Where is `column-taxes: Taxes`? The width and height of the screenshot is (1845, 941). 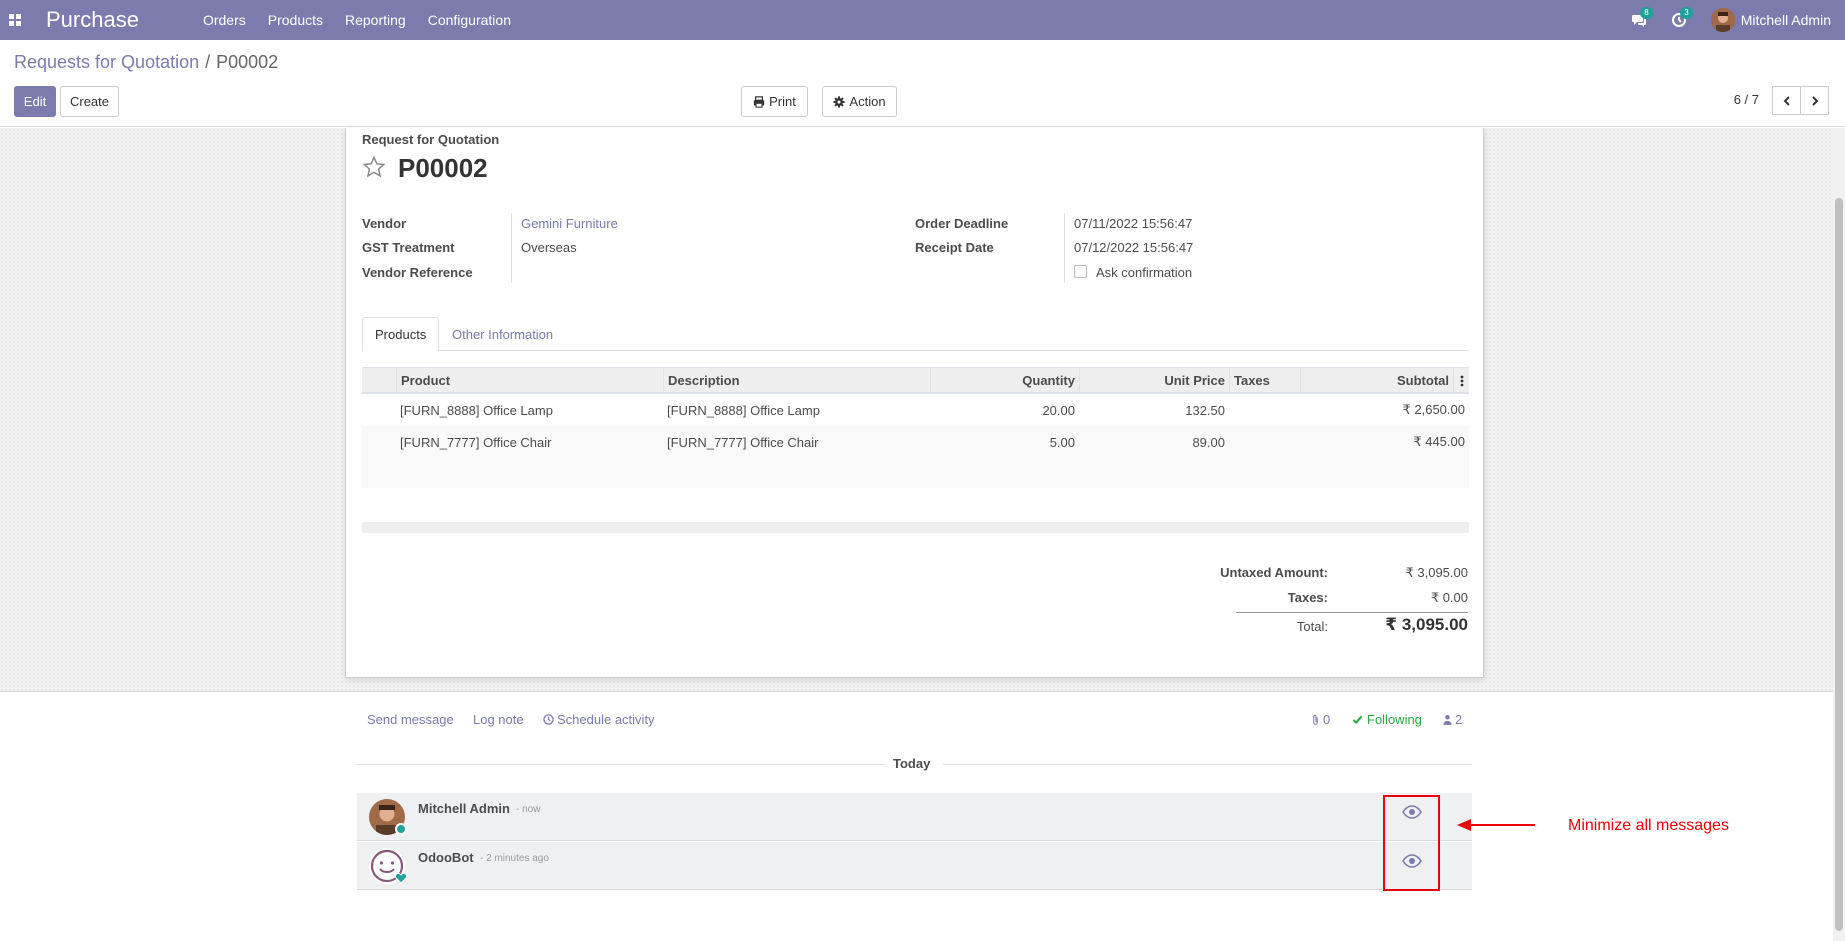
column-taxes: Taxes is located at coordinates (1264, 380).